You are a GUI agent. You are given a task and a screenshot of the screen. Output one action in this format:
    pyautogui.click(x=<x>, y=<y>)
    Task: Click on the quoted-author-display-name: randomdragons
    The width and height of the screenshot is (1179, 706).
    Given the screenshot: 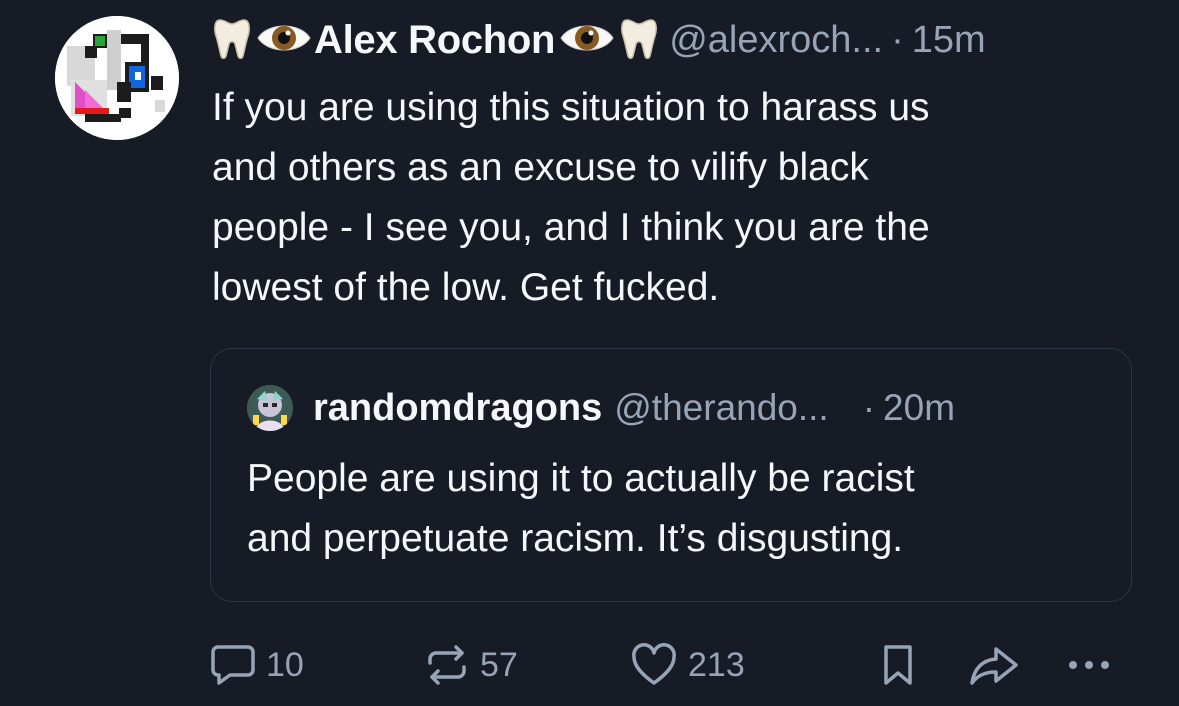 What is the action you would take?
    pyautogui.click(x=457, y=408)
    